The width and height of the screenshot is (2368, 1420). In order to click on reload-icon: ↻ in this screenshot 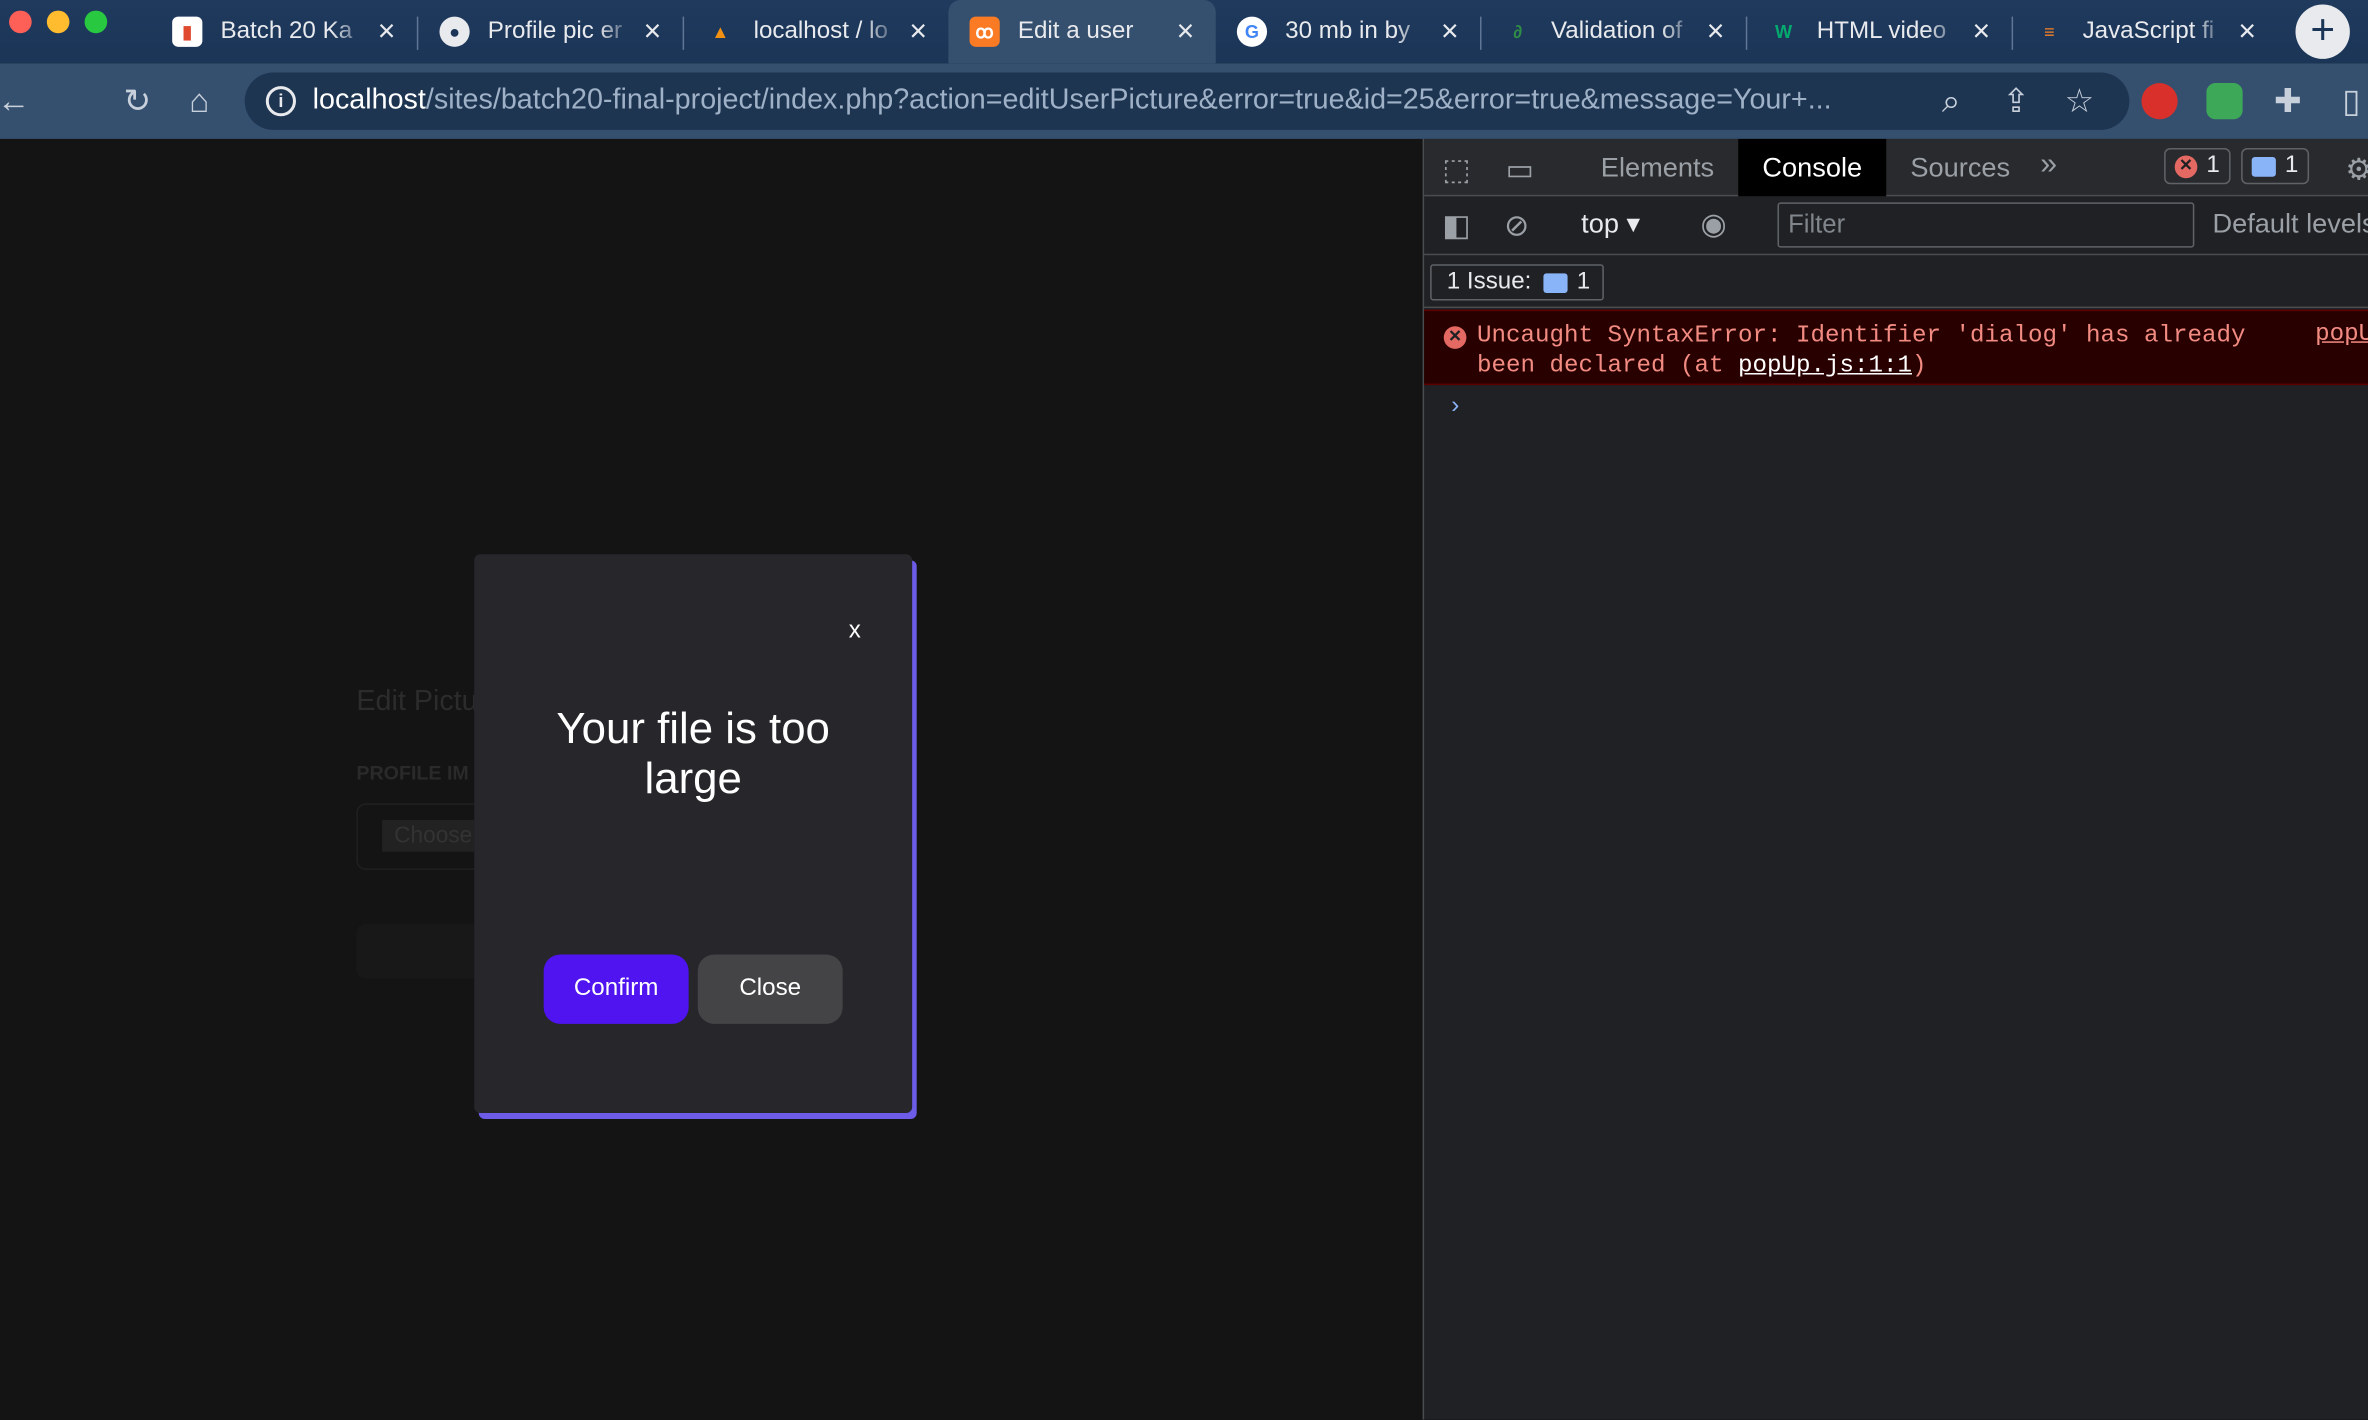, I will do `click(137, 101)`.